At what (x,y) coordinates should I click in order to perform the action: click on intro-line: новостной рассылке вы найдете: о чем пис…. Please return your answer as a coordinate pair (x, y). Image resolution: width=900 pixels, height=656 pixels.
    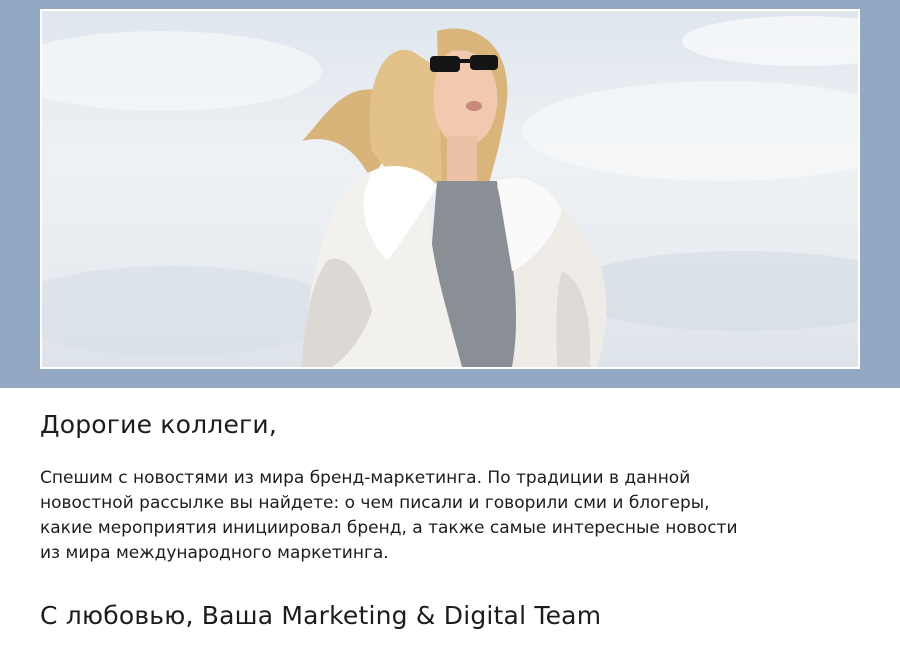
    Looking at the image, I should click on (375, 503).